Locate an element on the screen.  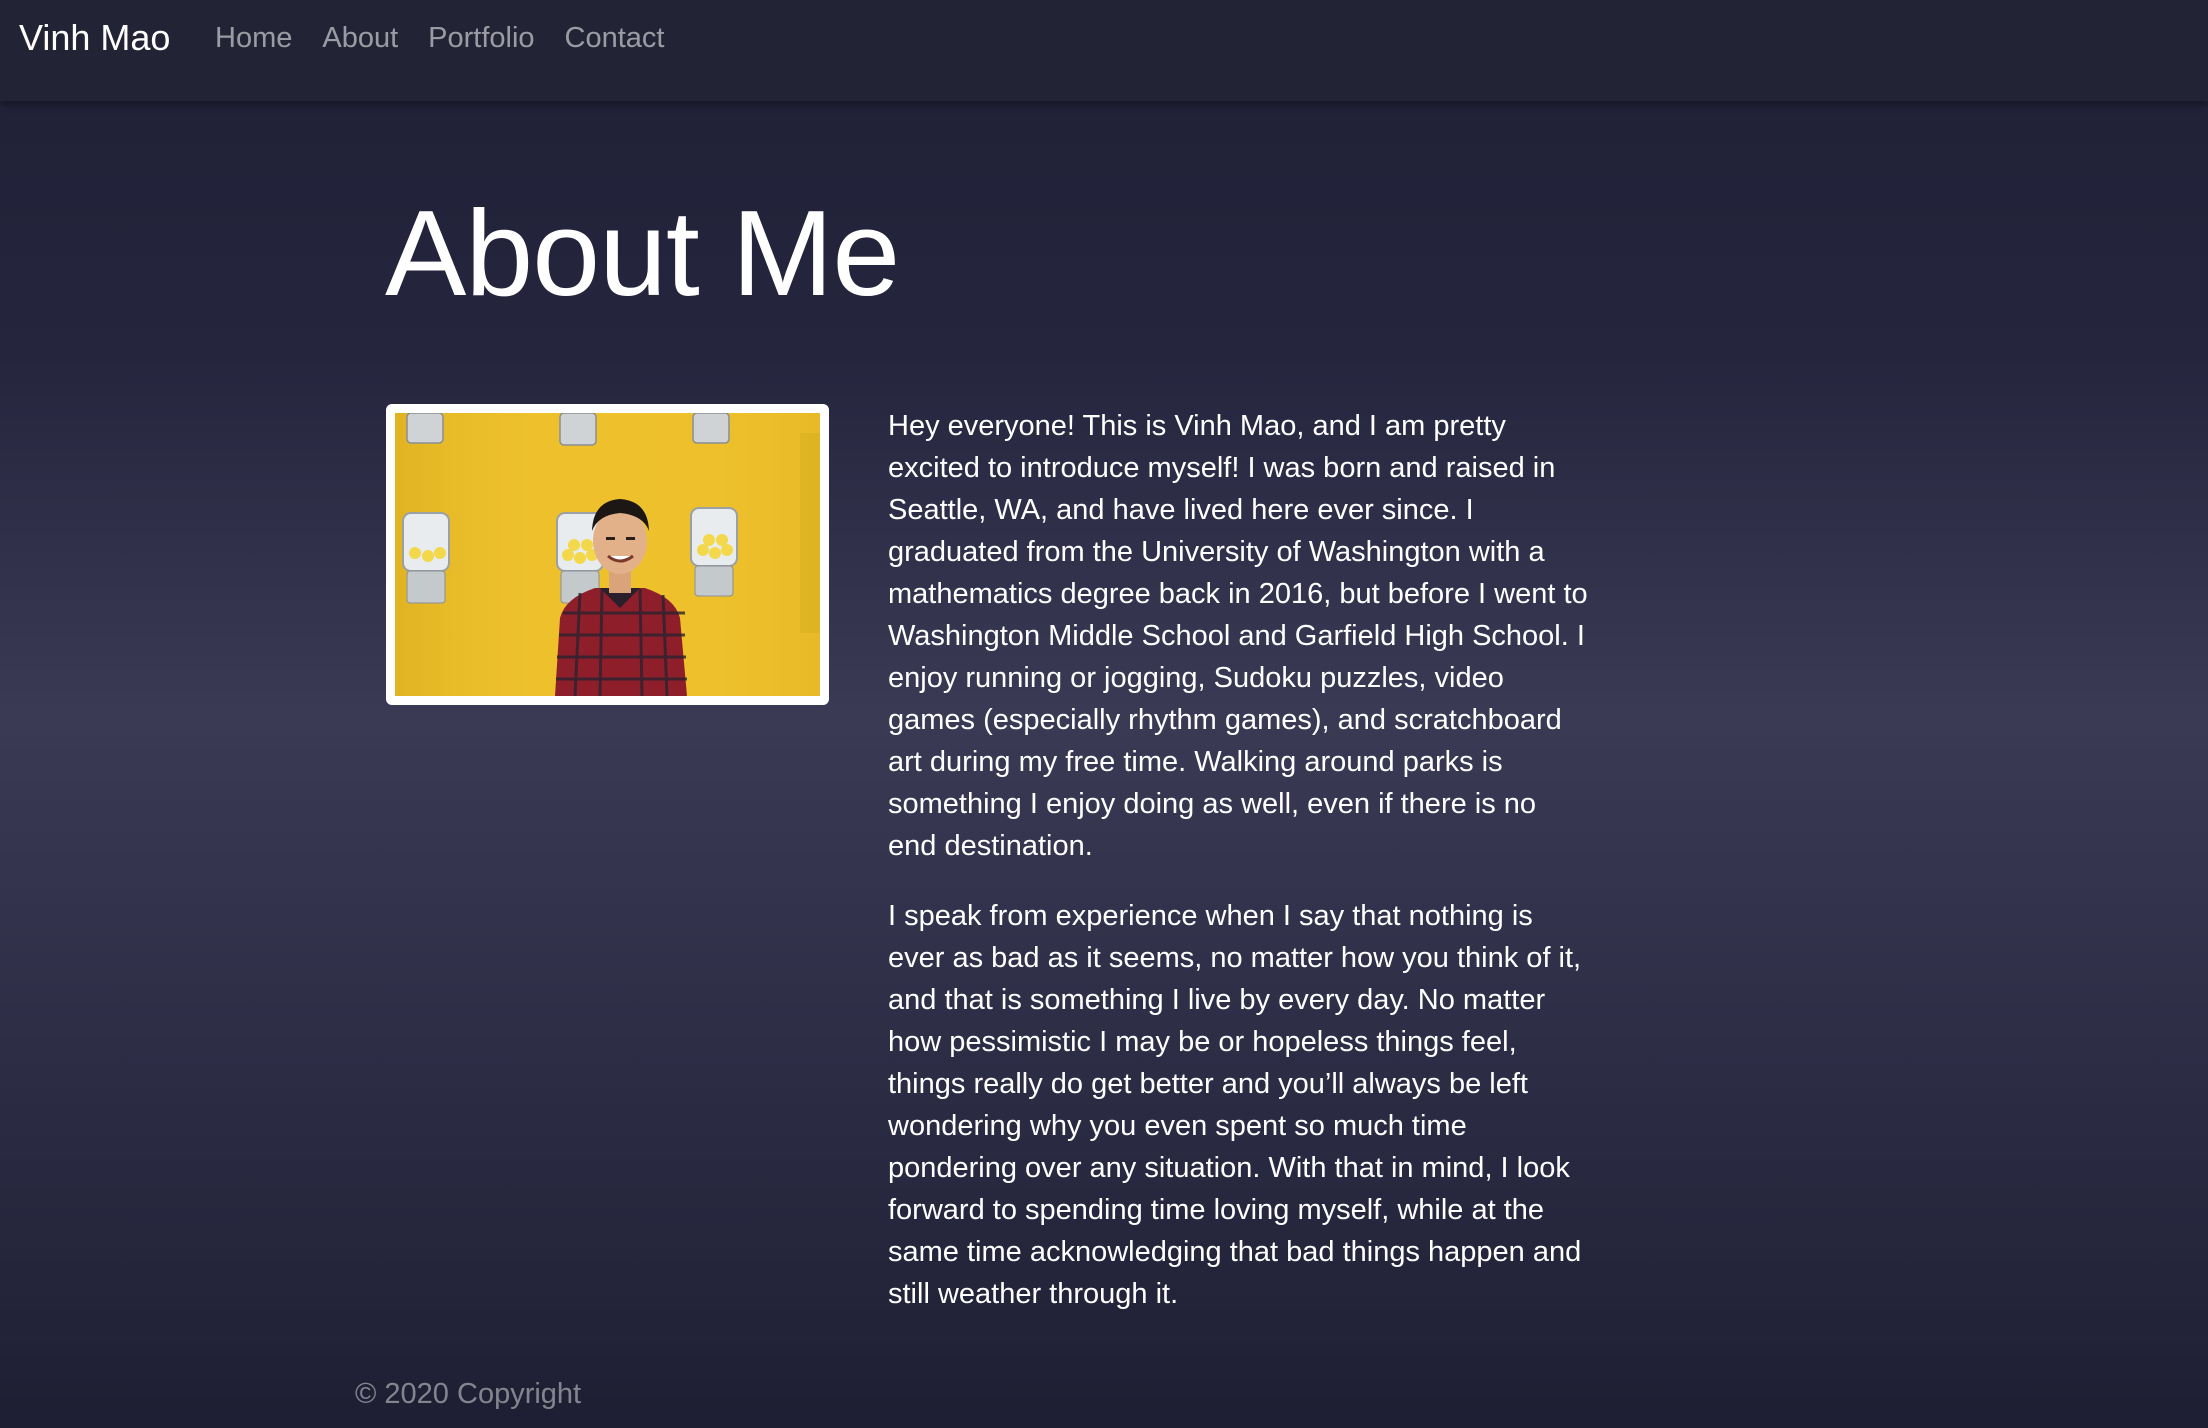
navbar: Vinh Mao Home About Portfolio Contact is located at coordinates (1104, 50).